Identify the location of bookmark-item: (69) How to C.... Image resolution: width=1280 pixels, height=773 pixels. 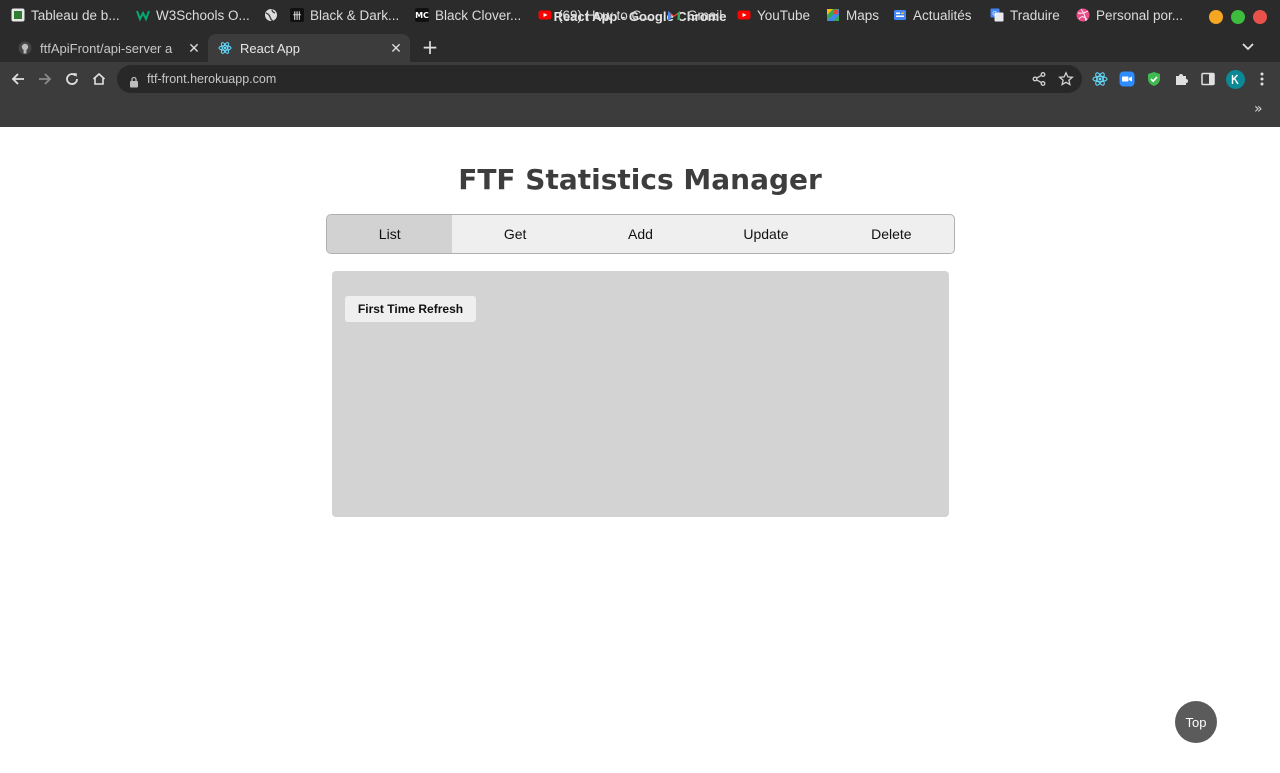
(595, 15).